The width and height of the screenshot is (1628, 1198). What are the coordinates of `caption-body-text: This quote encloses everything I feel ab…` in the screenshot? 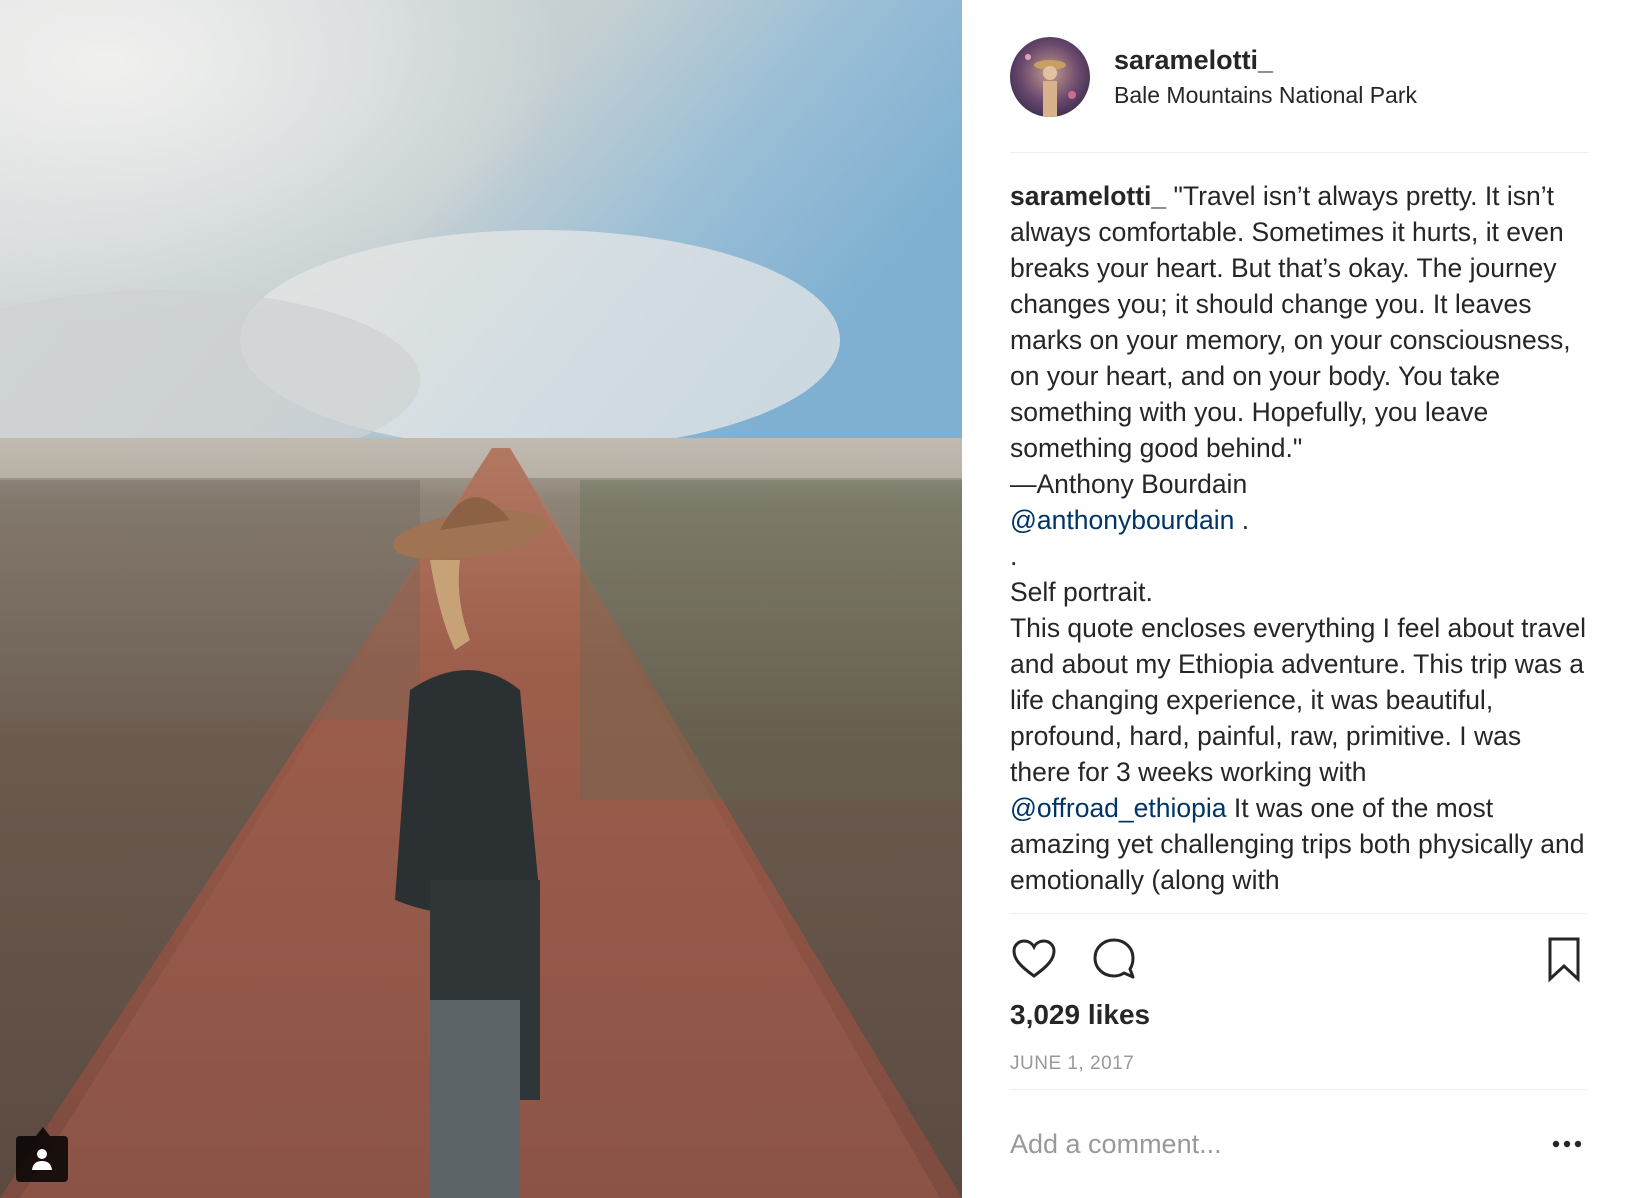 It's located at (1298, 700).